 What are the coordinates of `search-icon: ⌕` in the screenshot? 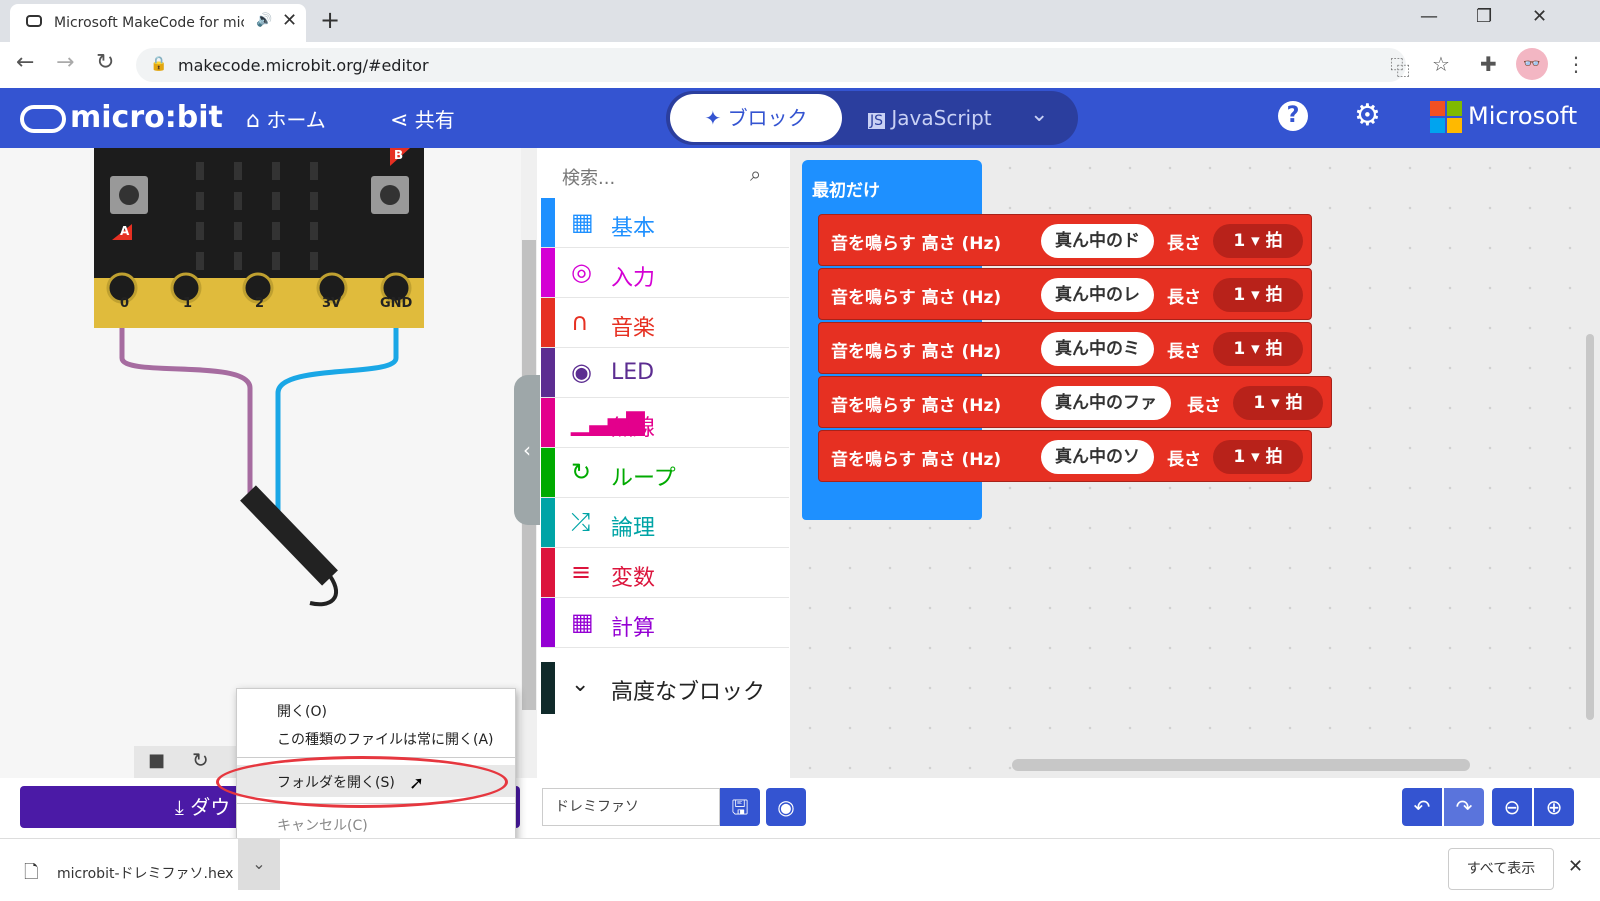 It's located at (755, 174).